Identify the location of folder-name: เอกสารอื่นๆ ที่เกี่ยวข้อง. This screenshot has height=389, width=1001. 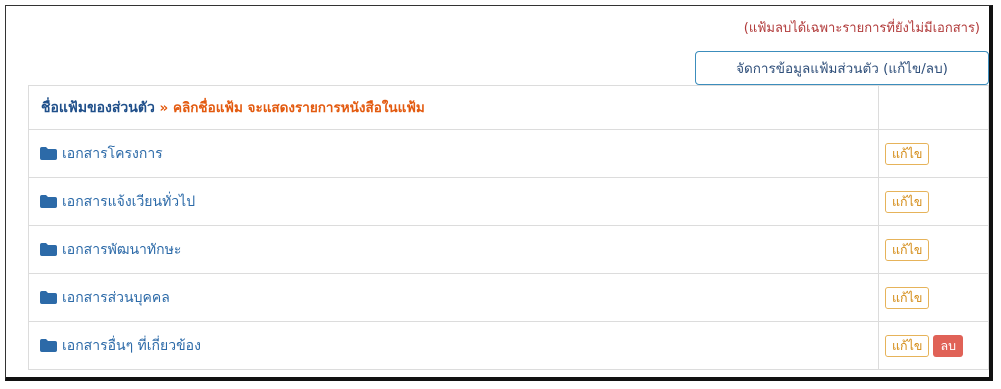
(131, 345).